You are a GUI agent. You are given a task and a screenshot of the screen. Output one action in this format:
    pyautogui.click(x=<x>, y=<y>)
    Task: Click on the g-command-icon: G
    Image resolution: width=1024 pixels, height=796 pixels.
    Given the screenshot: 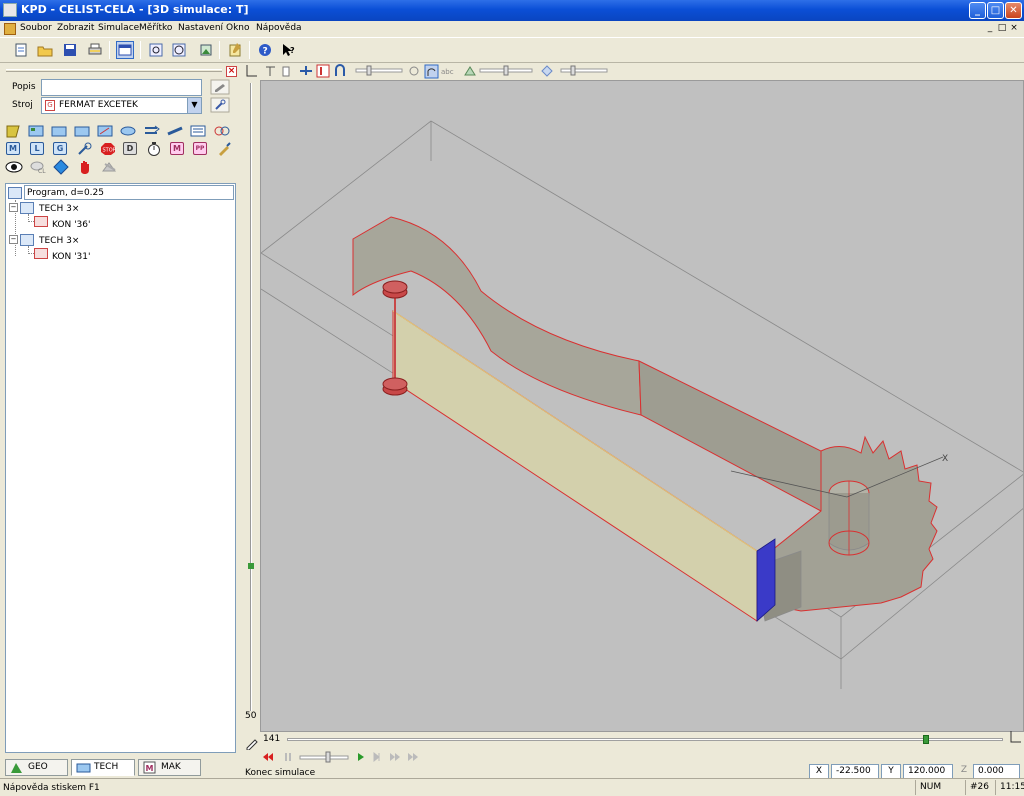 What is the action you would take?
    pyautogui.click(x=60, y=148)
    